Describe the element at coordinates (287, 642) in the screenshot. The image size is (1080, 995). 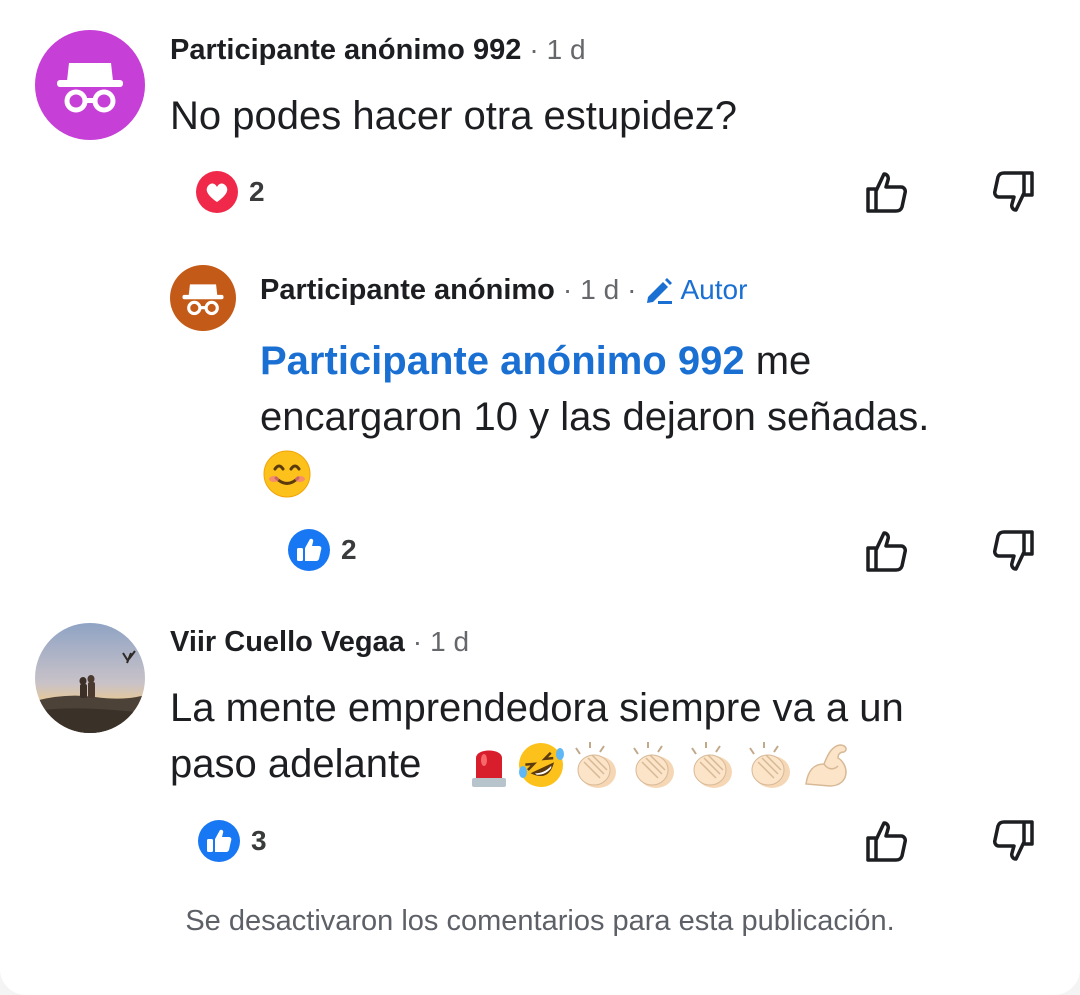
I see `author-name: Viir Cuello Vegaa` at that location.